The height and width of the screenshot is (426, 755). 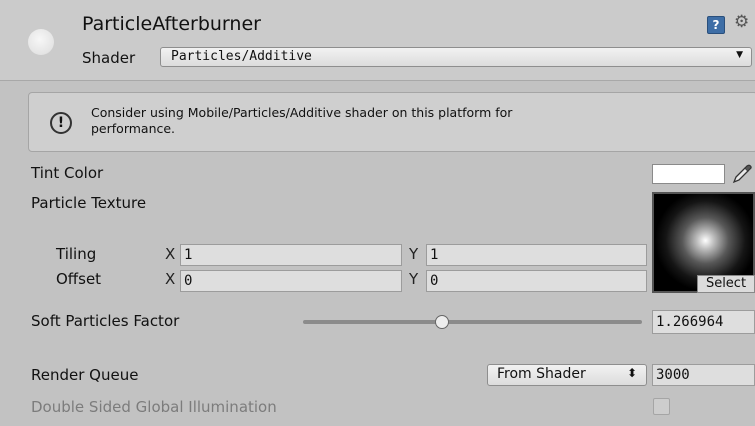 I want to click on dropdown-arrow-icon: ▼, so click(x=739, y=55).